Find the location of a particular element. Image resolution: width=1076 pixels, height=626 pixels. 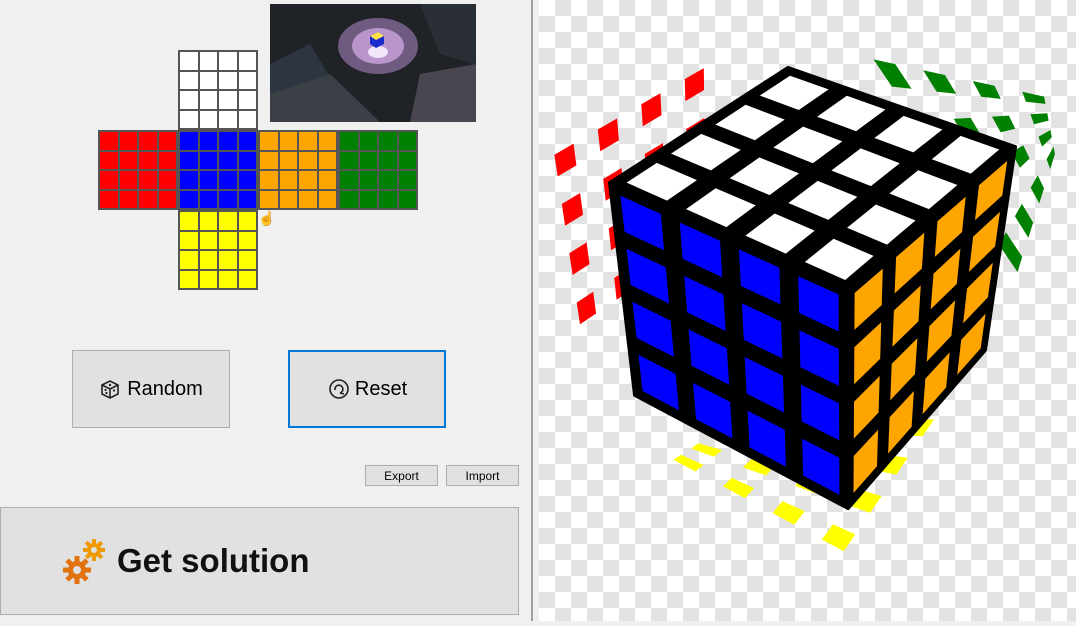

net-face-up is located at coordinates (218, 90).